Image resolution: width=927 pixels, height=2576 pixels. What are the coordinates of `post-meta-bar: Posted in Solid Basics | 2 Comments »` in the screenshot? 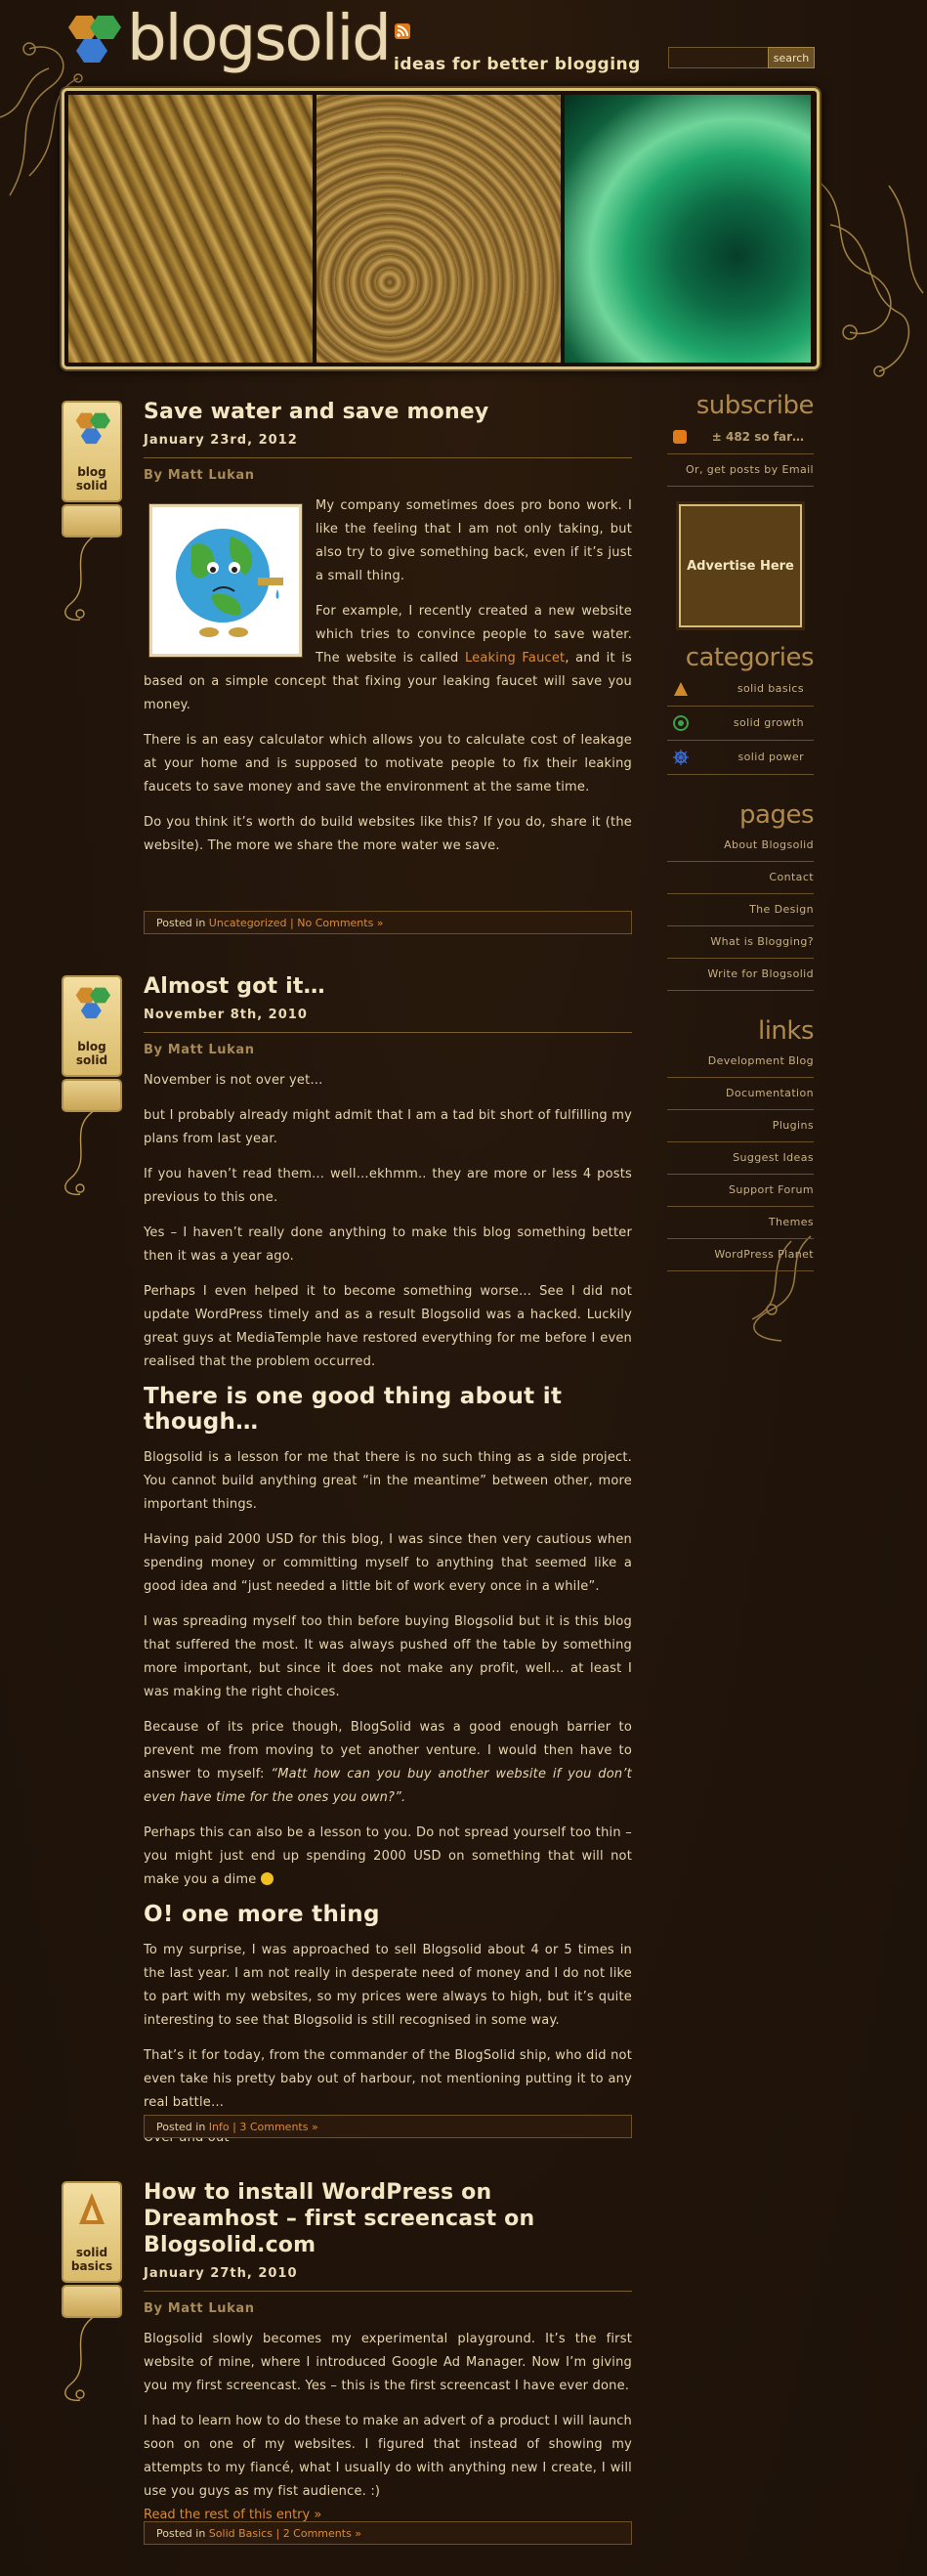 It's located at (388, 2533).